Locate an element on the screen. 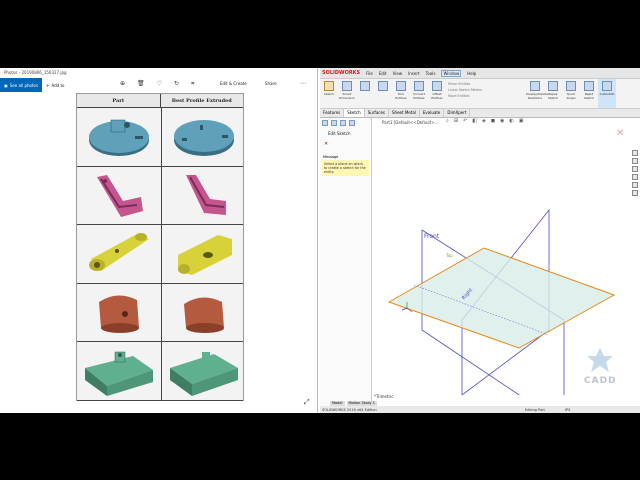 The image size is (640, 480). convert-icon is located at coordinates (419, 86).